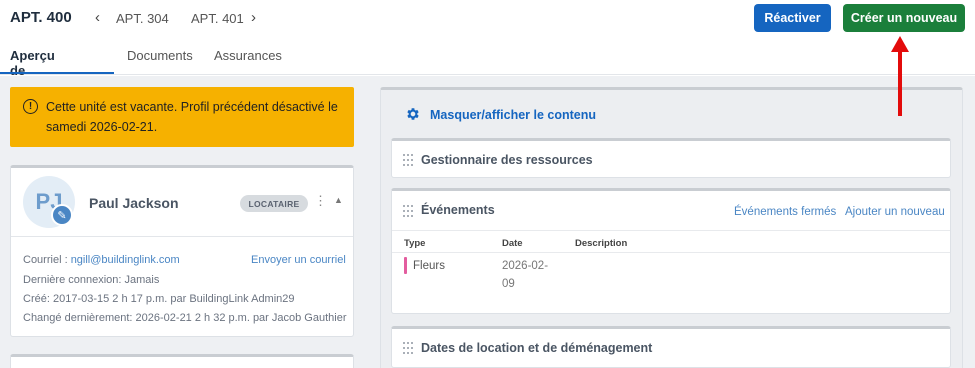 The width and height of the screenshot is (975, 368). I want to click on modified-label: Changé dernièrement:, so click(78, 318).